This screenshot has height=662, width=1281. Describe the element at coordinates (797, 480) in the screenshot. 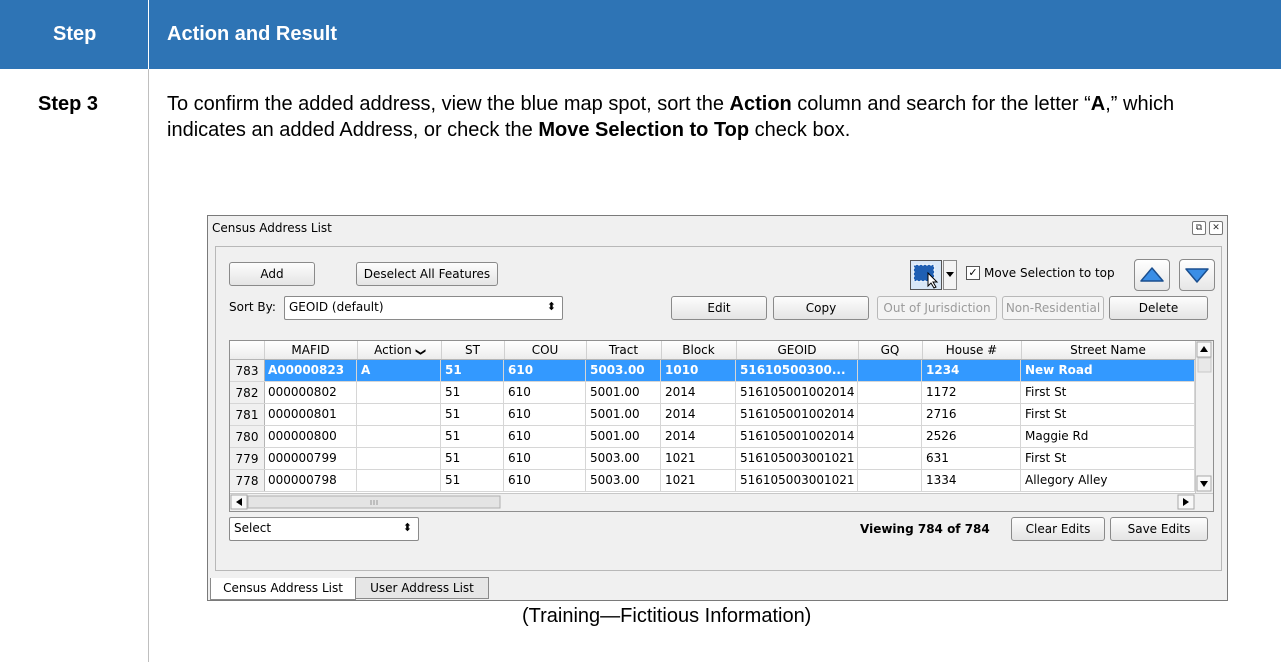

I see `table-cell: 516105003001021` at that location.